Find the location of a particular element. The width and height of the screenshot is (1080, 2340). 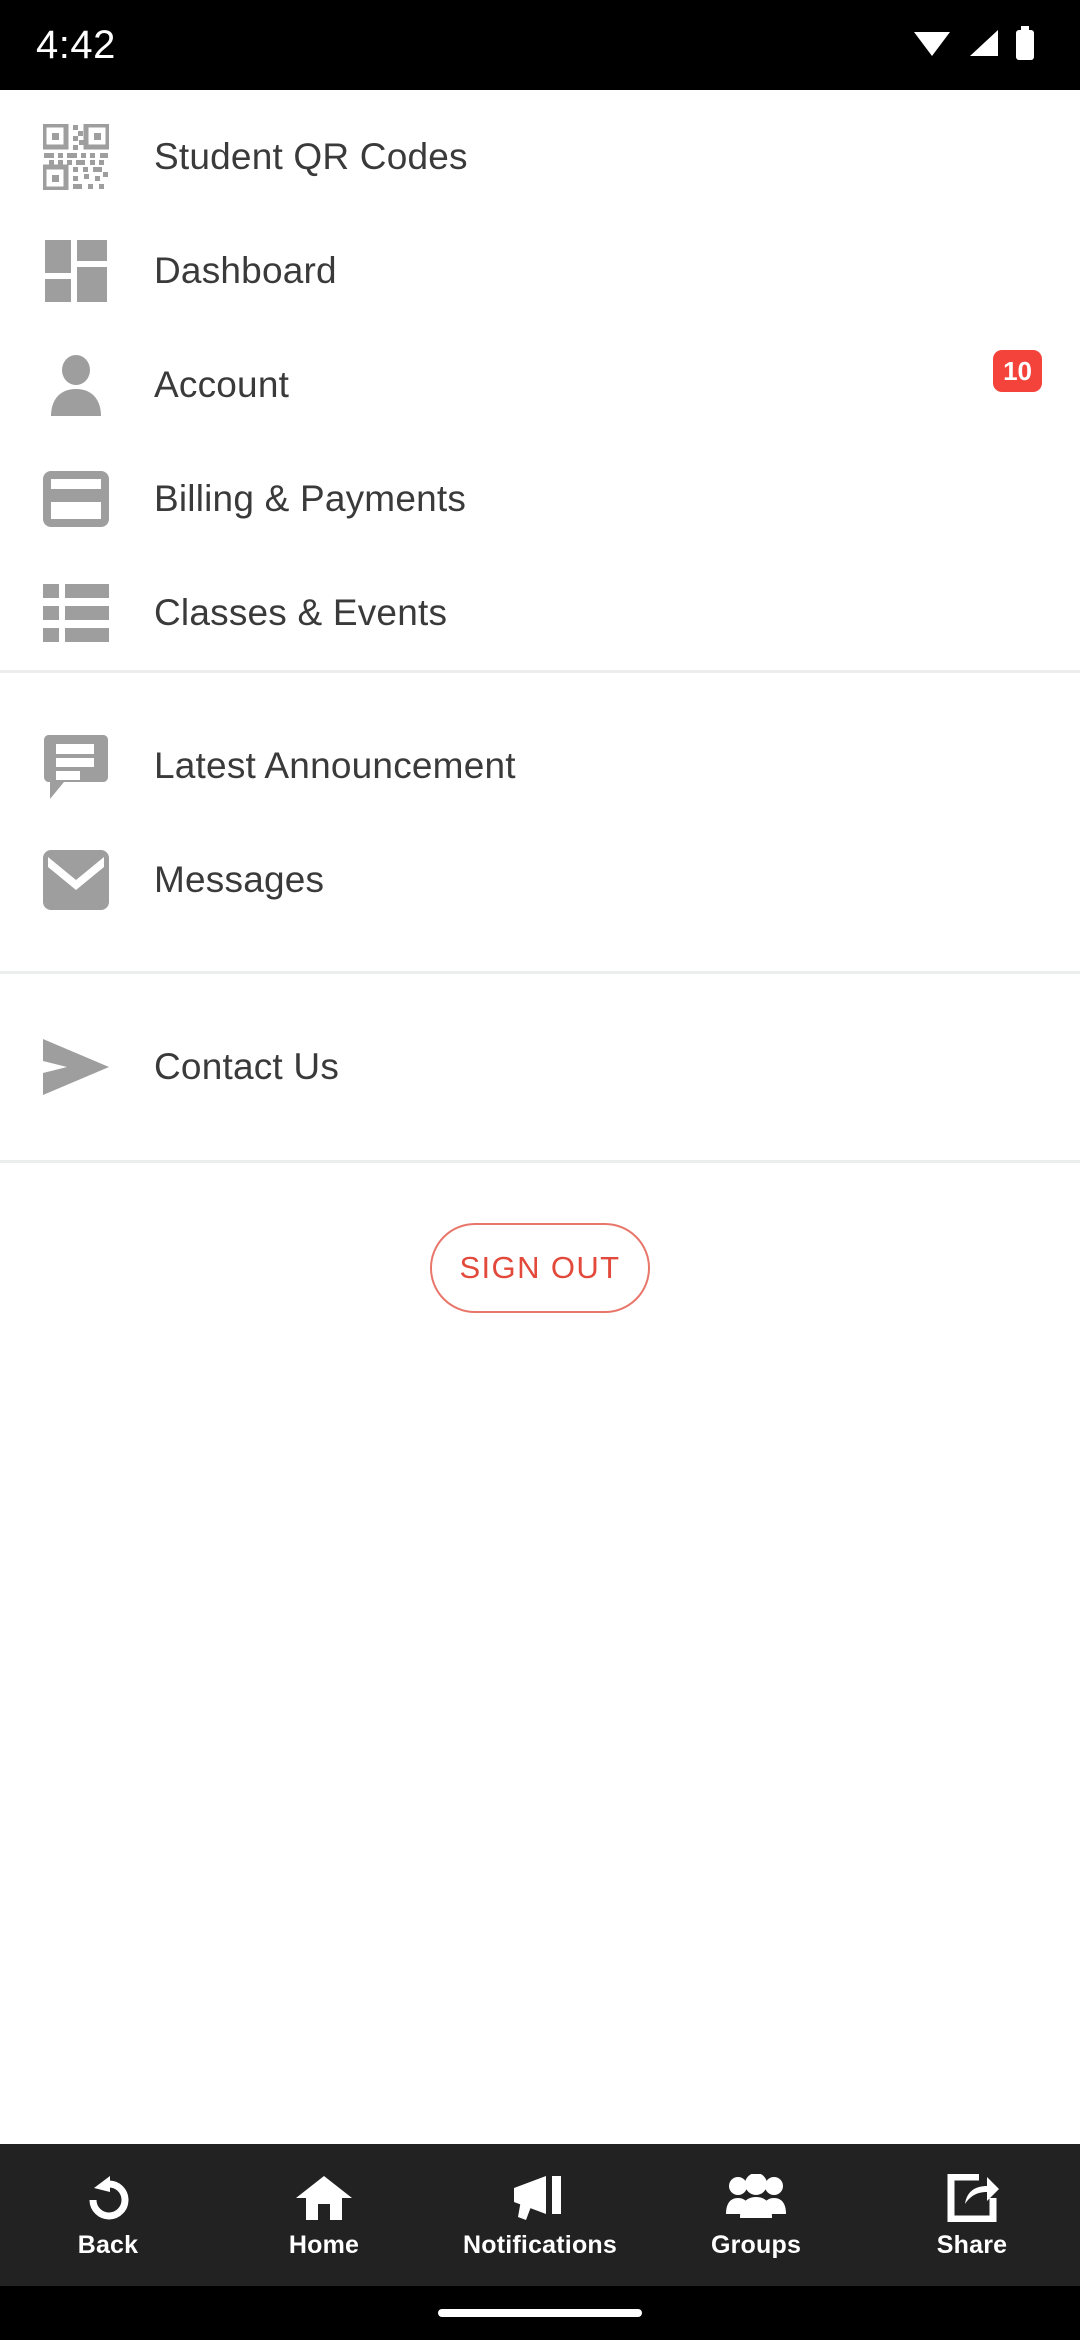

menu-item-label: Contact Us is located at coordinates (247, 1066).